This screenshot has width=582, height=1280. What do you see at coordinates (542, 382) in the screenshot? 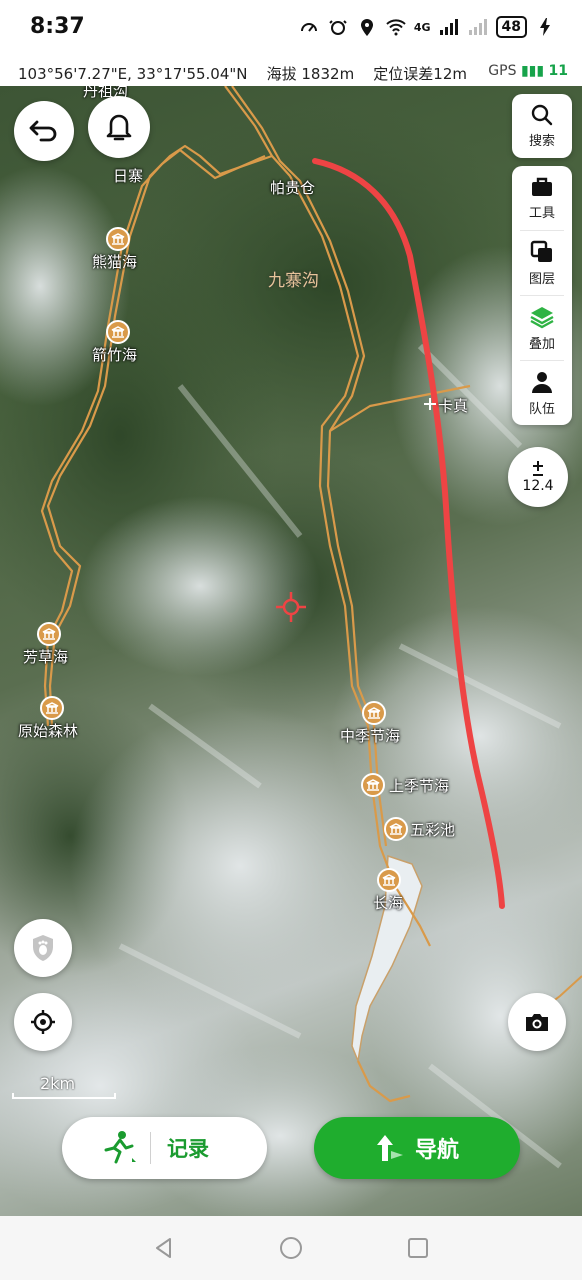
I see `team-icon` at bounding box center [542, 382].